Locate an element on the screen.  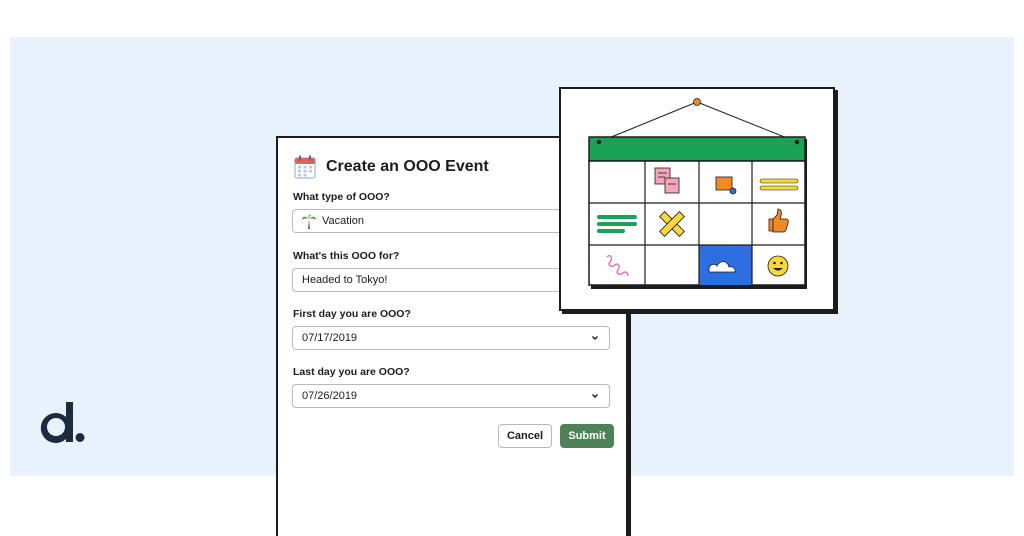
last-day-select: 07/26/2019 is located at coordinates (451, 396).